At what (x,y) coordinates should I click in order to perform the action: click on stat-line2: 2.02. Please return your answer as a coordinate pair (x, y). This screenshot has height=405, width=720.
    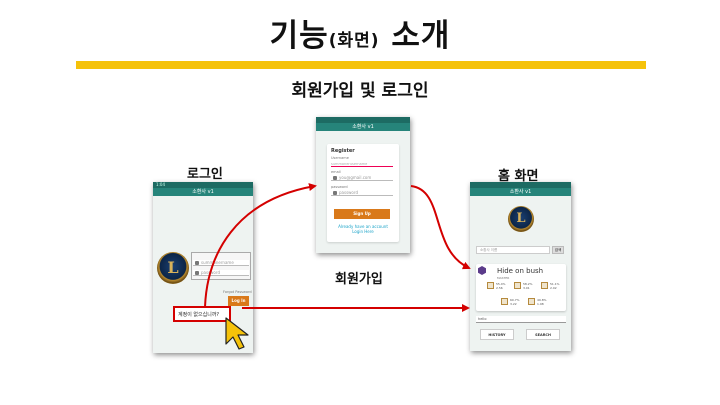
    Looking at the image, I should click on (553, 288).